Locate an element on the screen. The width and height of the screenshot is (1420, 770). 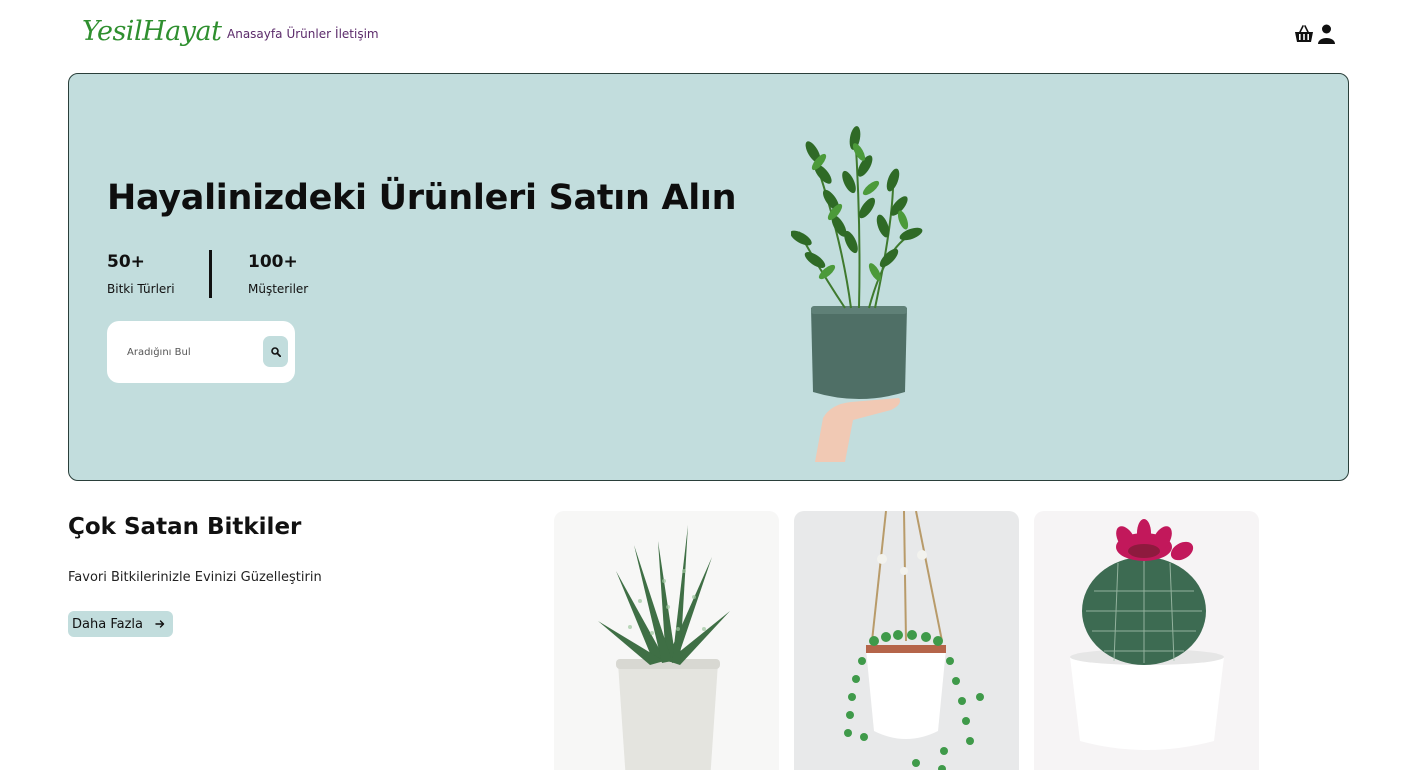
product-card-aloe is located at coordinates (666, 640).